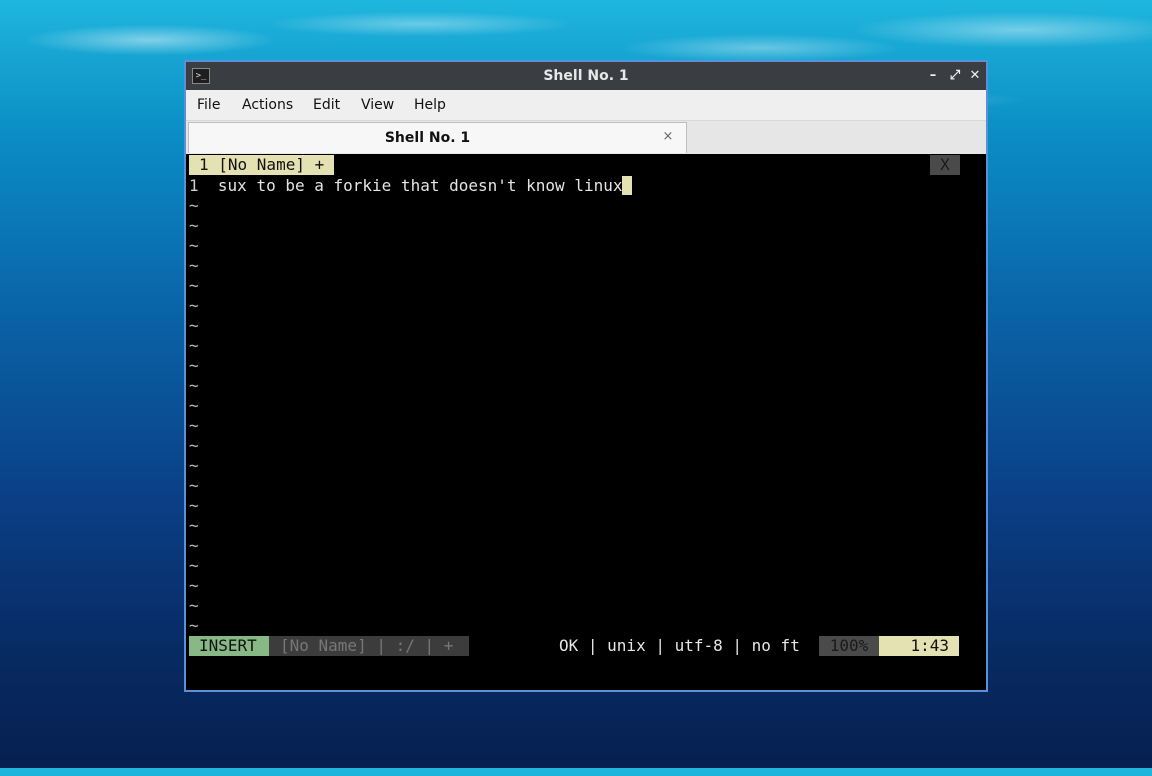 Image resolution: width=1152 pixels, height=776 pixels. I want to click on tab-label: Shell No. 1, so click(427, 138).